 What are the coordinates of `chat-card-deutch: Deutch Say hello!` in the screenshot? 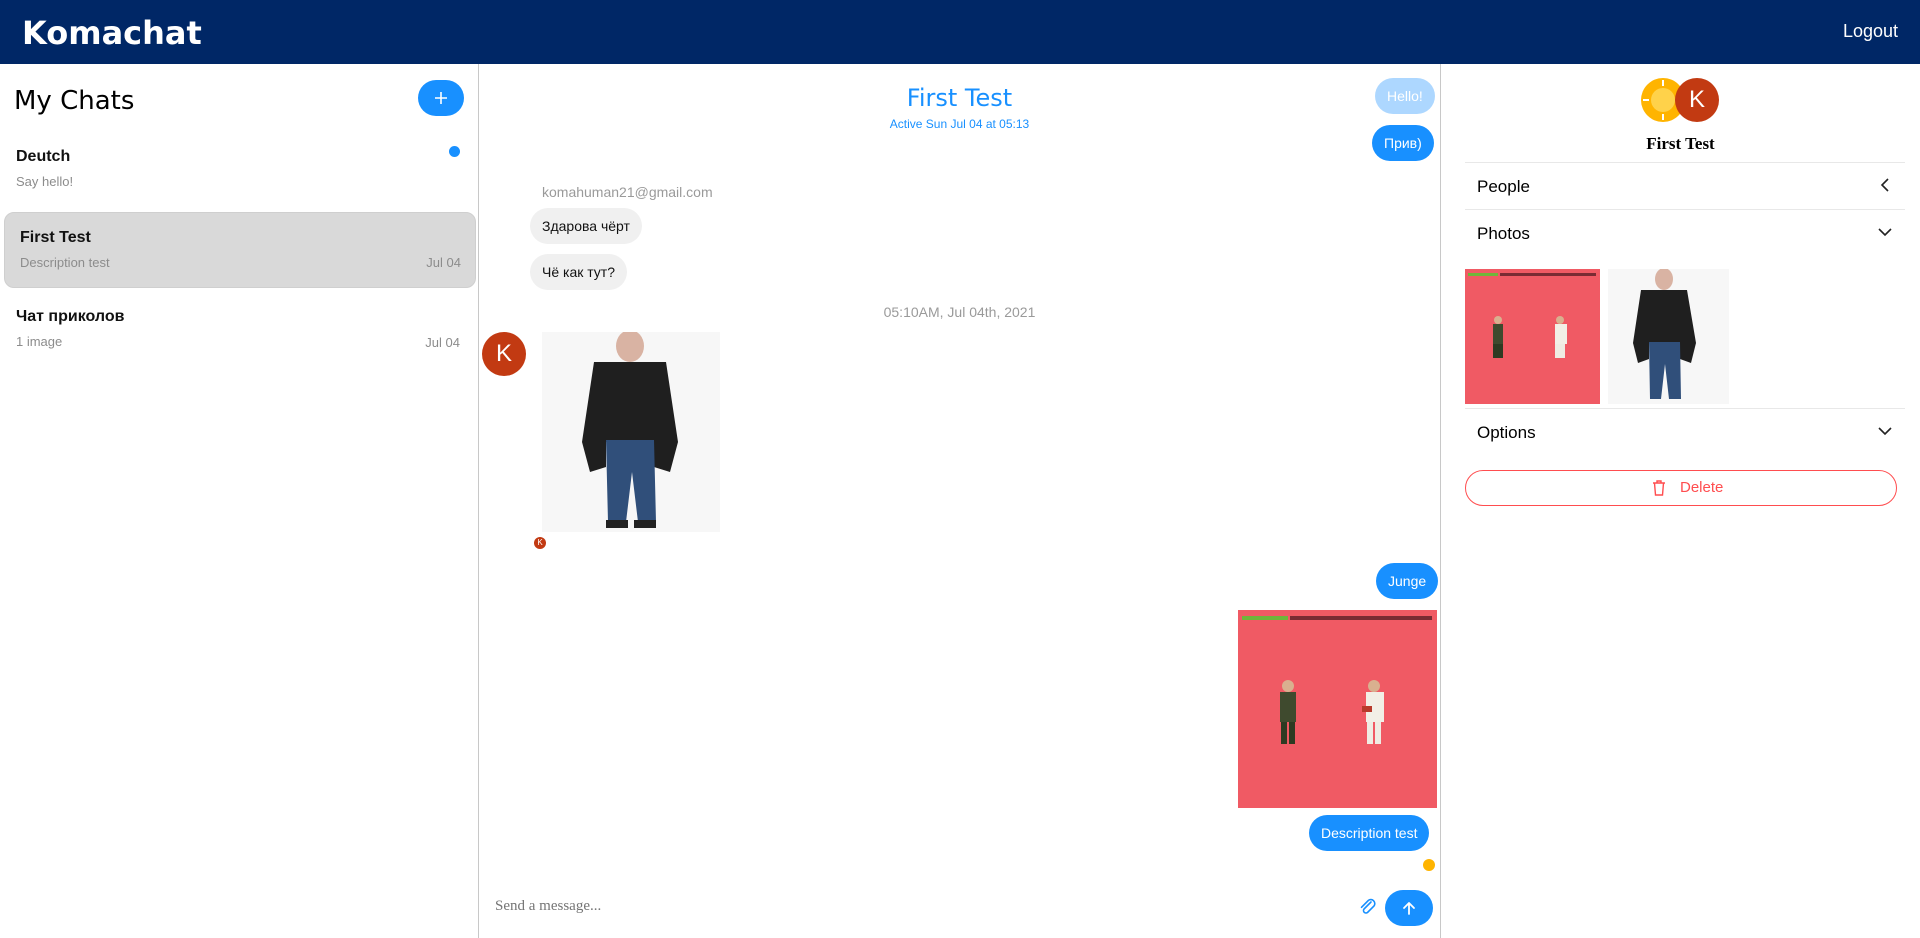 It's located at (239, 173).